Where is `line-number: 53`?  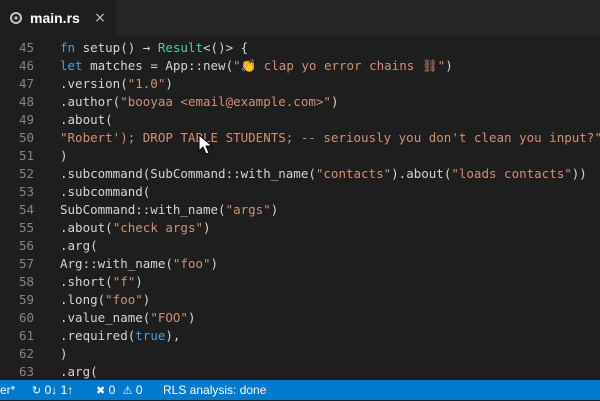 line-number: 53 is located at coordinates (26, 191).